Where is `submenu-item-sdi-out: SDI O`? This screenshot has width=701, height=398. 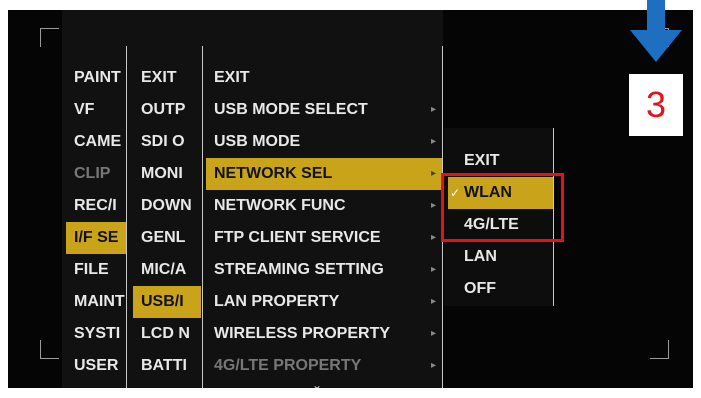 submenu-item-sdi-out: SDI O is located at coordinates (167, 142).